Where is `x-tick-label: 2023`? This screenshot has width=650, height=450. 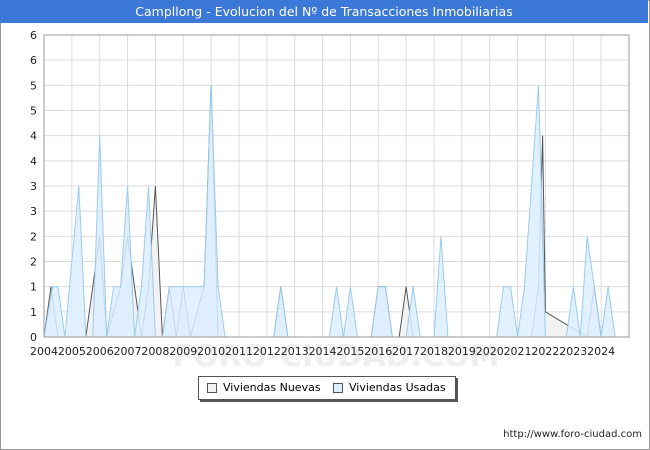 x-tick-label: 2023 is located at coordinates (573, 351).